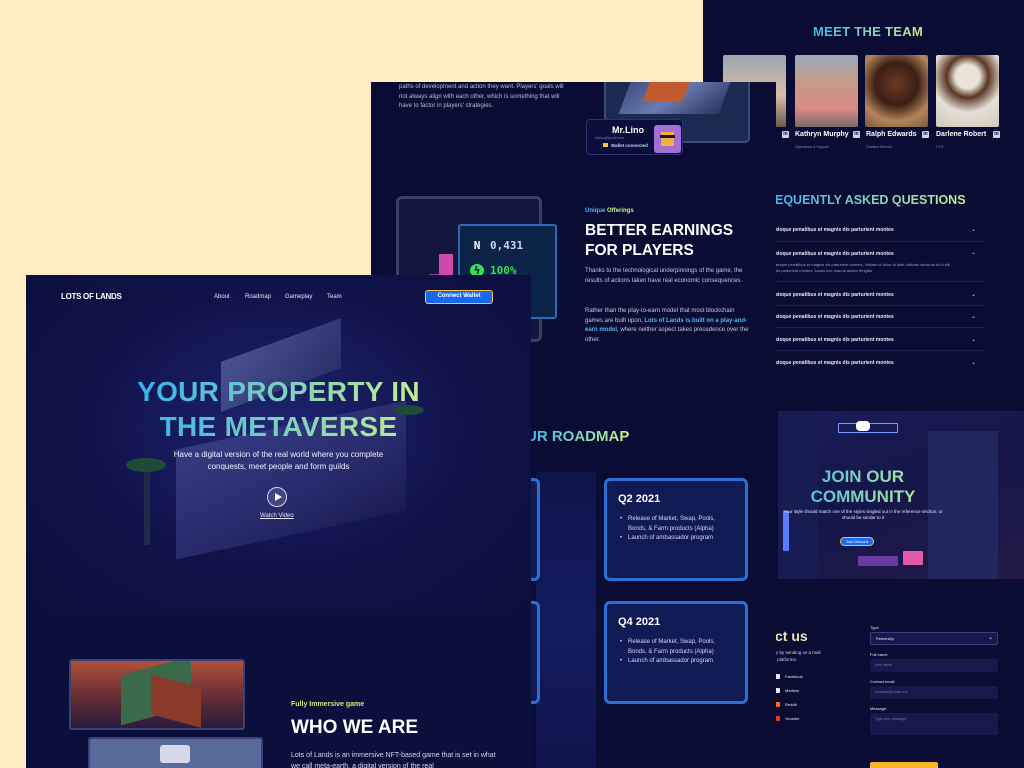 The height and width of the screenshot is (768, 1024). Describe the element at coordinates (298, 297) in the screenshot. I see `nav-gameplay: Gameplay` at that location.